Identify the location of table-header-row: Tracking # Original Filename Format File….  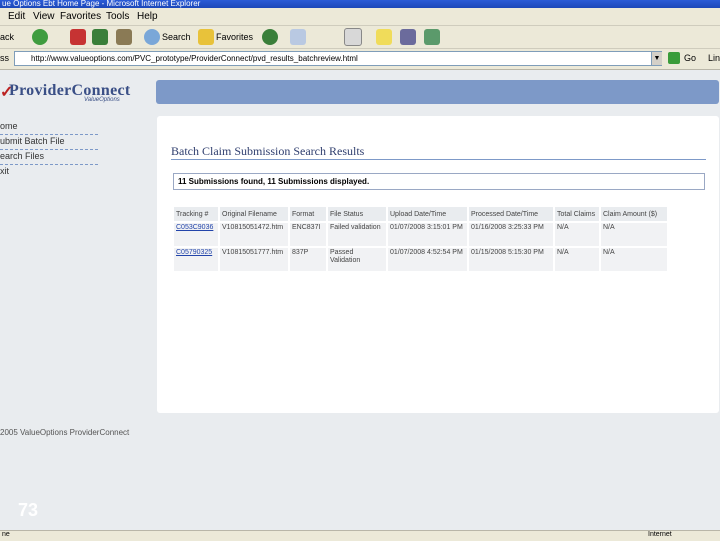
(420, 214).